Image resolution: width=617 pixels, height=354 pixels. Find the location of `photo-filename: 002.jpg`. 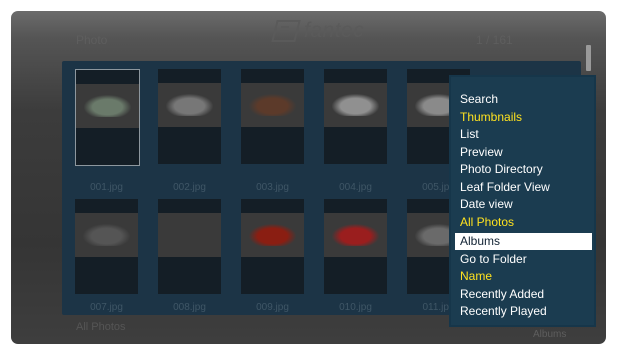

photo-filename: 002.jpg is located at coordinates (189, 187).